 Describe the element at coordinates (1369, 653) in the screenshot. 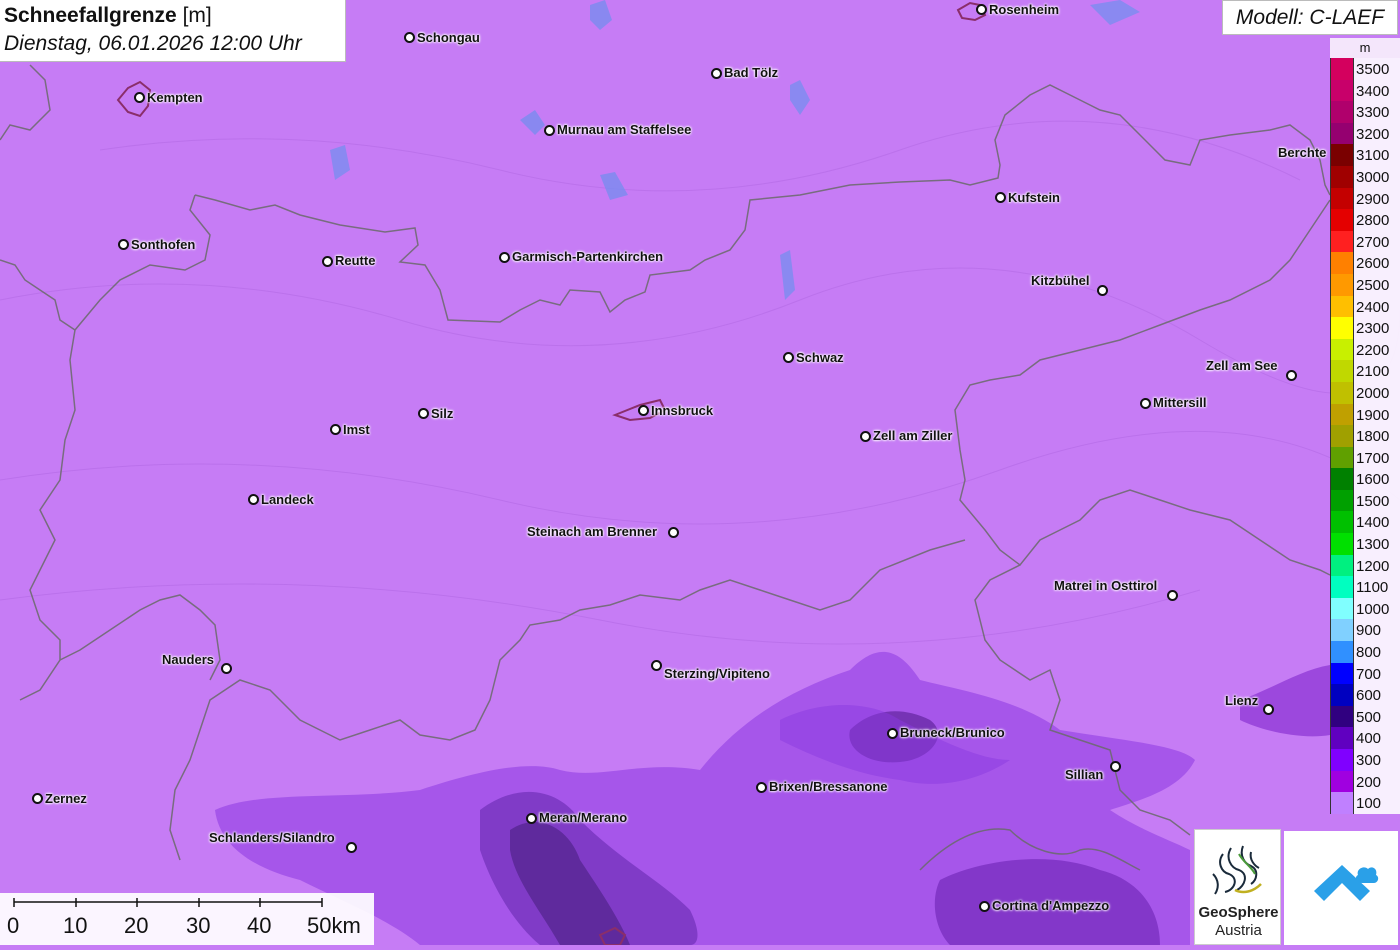

I see `legend-label: 800` at that location.